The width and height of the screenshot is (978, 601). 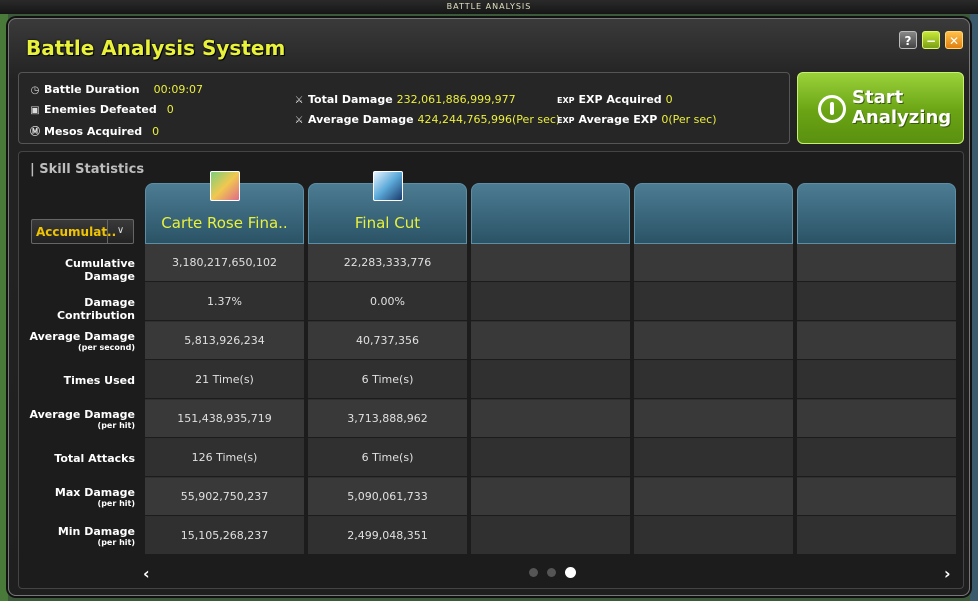 What do you see at coordinates (931, 40) in the screenshot?
I see `minimize-button: −` at bounding box center [931, 40].